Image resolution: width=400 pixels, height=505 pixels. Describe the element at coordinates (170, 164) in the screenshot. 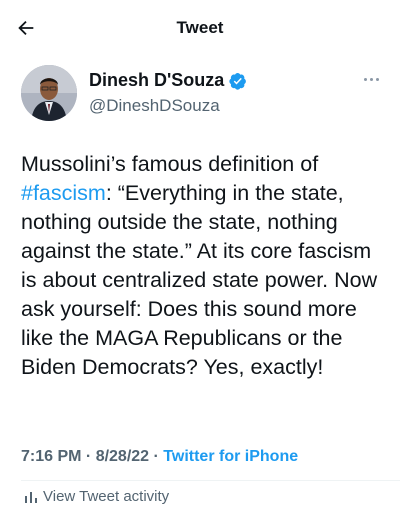

I see `tweet-text-before: Mussolini’s famous definition of` at that location.